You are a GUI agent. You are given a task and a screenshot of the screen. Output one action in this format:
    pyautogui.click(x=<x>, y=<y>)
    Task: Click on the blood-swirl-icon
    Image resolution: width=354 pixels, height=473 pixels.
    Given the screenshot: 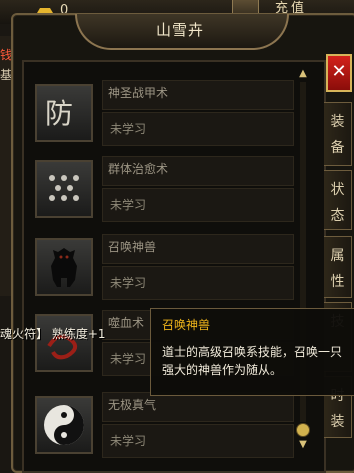 What is the action you would take?
    pyautogui.click(x=64, y=343)
    